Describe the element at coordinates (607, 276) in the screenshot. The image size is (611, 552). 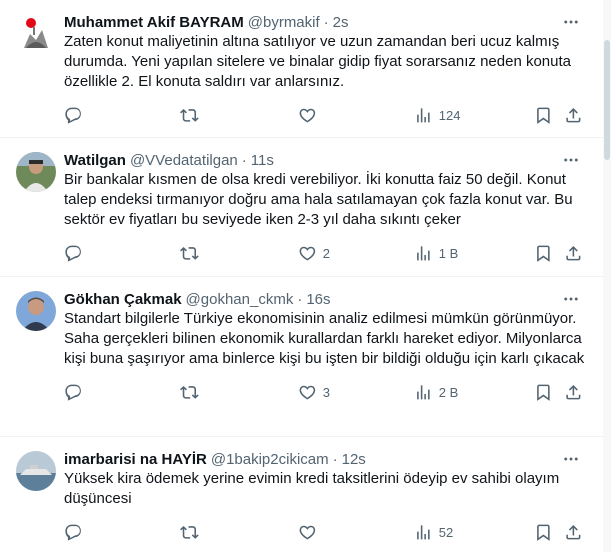
I see `scrollbar` at that location.